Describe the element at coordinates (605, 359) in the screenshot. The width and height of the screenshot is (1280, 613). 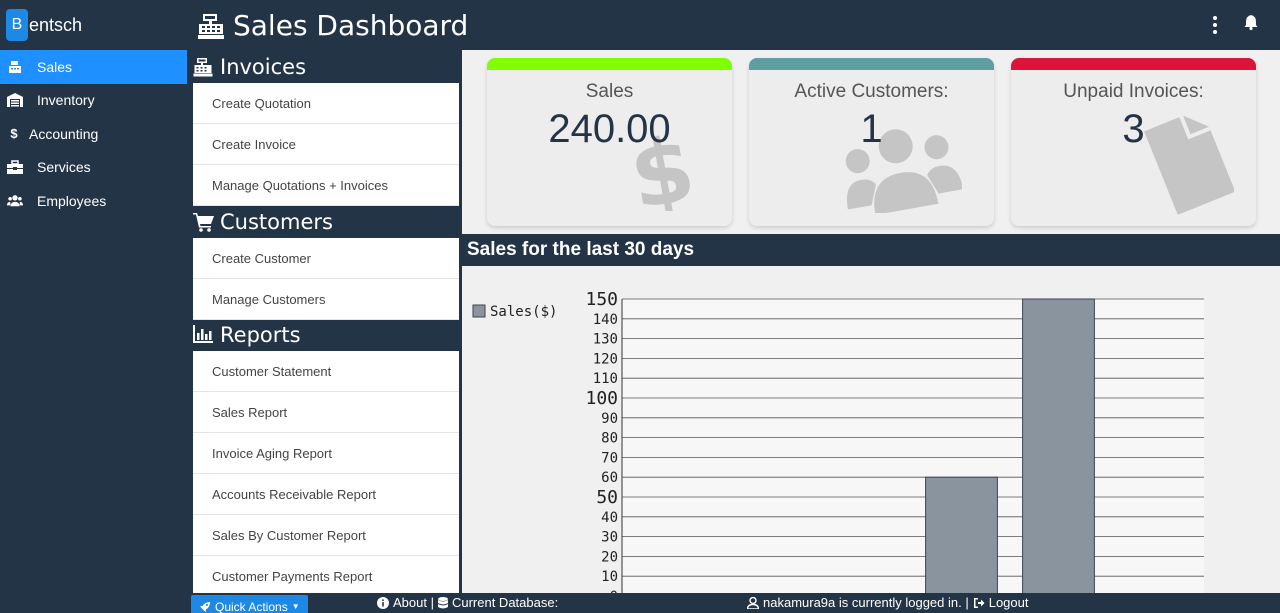
I see `chart-y-tick-label: 120` at that location.